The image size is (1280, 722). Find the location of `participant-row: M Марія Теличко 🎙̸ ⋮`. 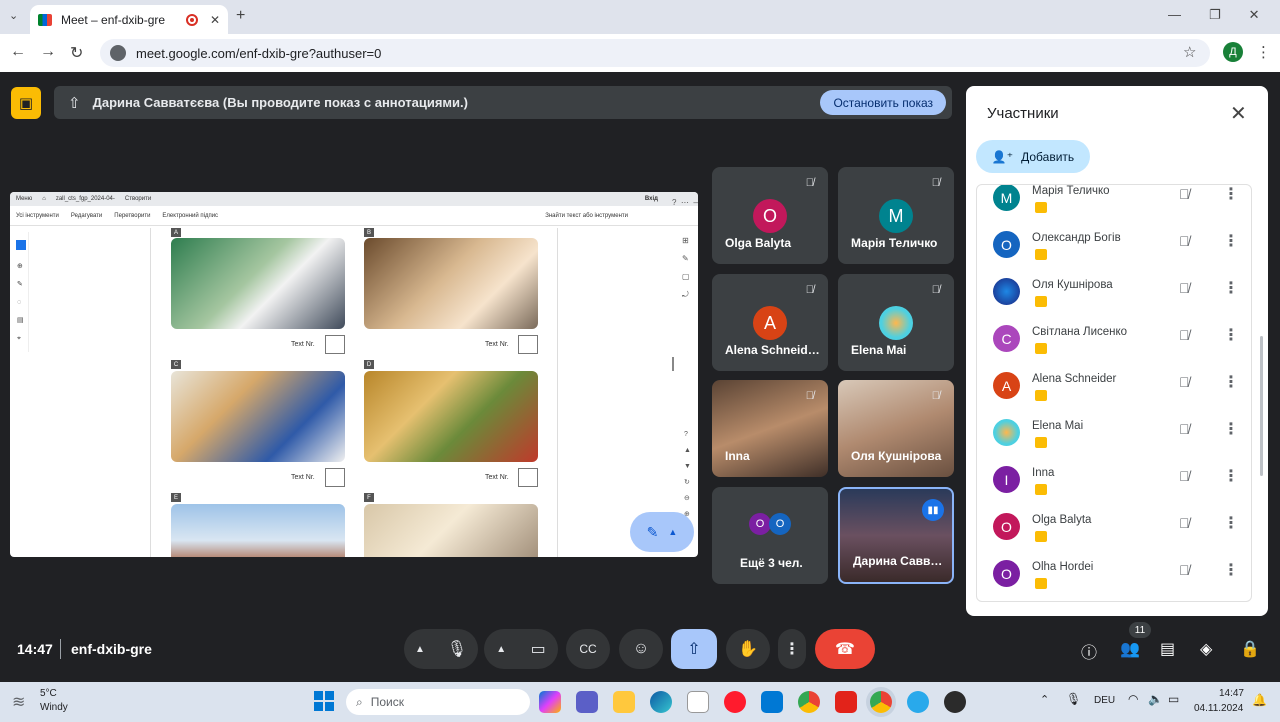

participant-row: M Марія Теличко 🎙̸ ⋮ is located at coordinates (1114, 206).